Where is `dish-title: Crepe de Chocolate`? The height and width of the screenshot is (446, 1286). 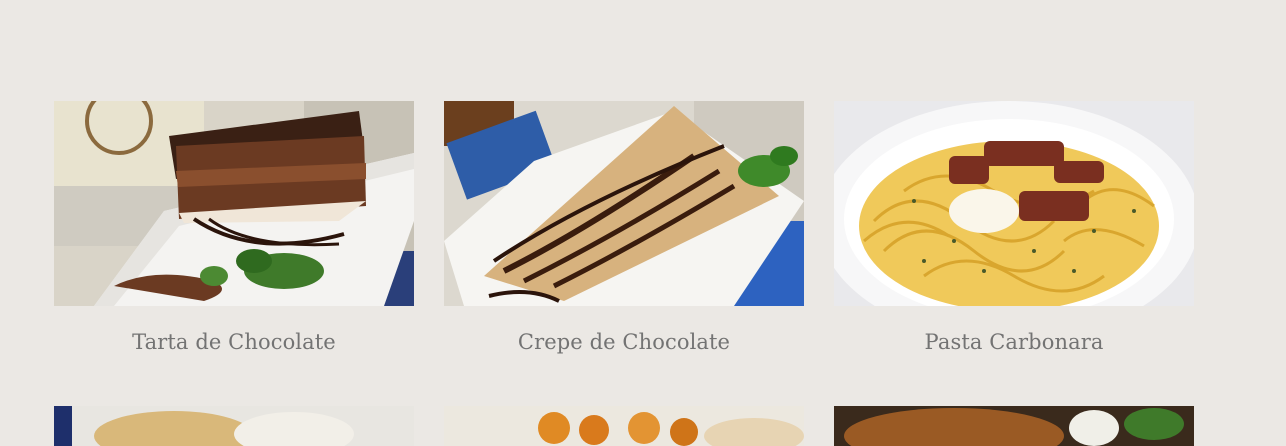 dish-title: Crepe de Chocolate is located at coordinates (624, 356).